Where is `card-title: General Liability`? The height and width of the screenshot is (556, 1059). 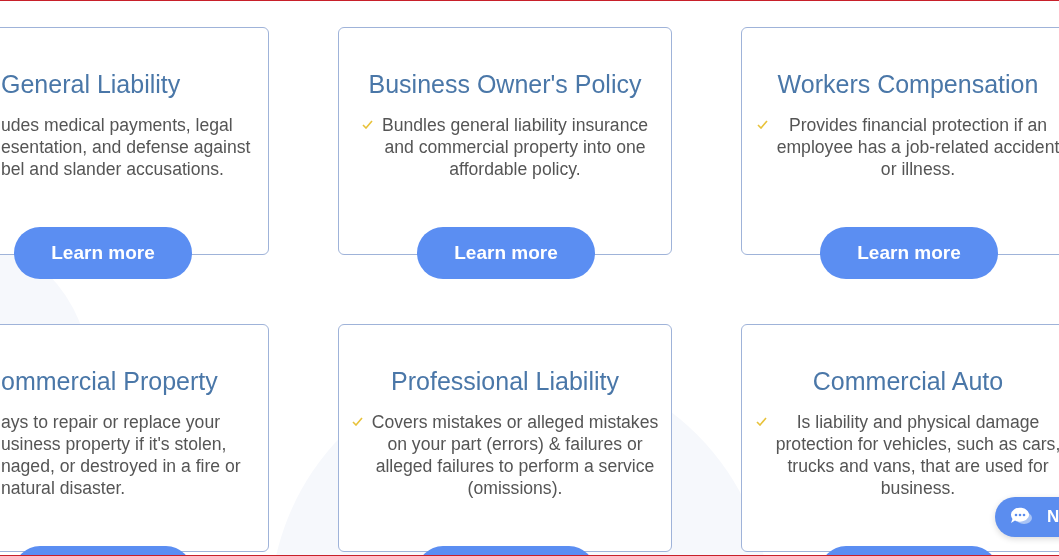 card-title: General Liability is located at coordinates (91, 84).